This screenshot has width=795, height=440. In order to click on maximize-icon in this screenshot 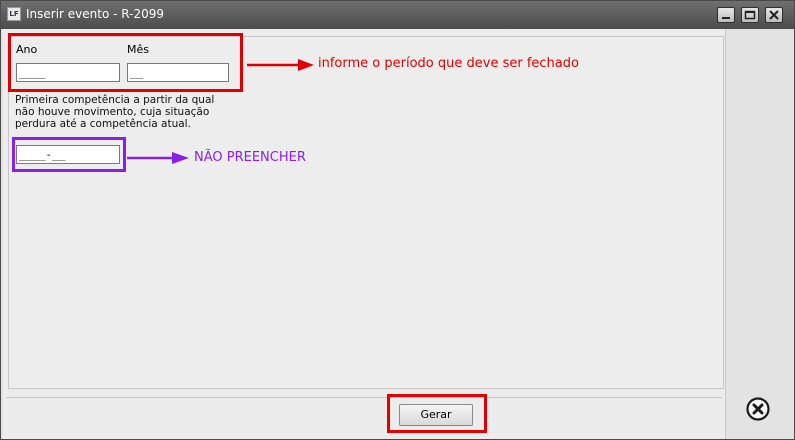, I will do `click(750, 15)`.